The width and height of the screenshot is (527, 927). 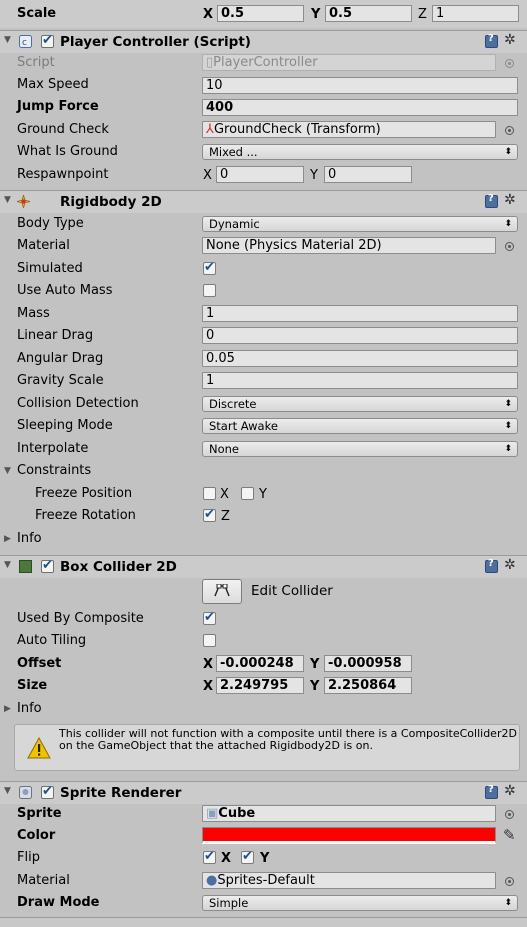 I want to click on bc-info-row: ▶ Info, so click(x=263, y=709).